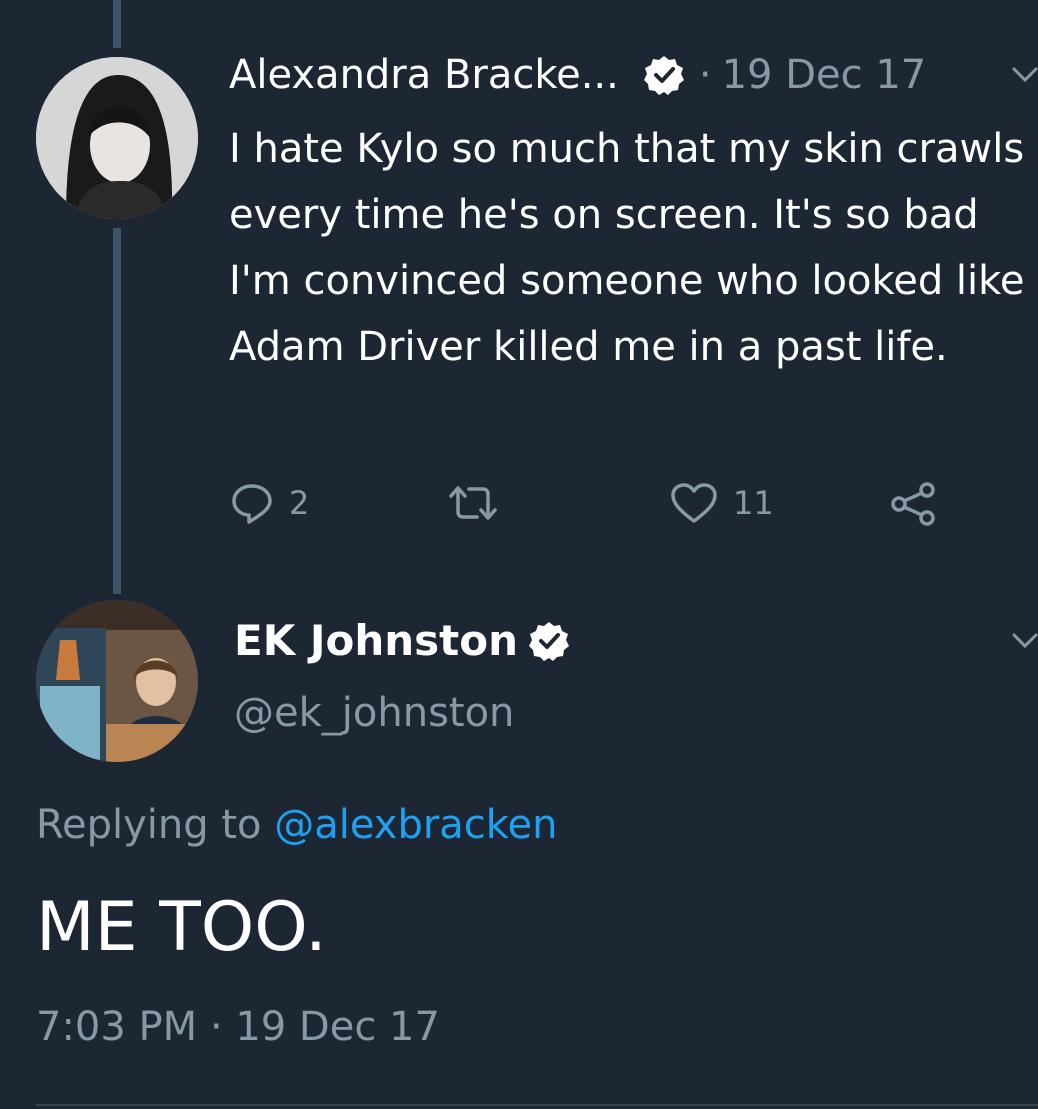 The height and width of the screenshot is (1109, 1038). I want to click on tweet-header: Alexandra Bracke... · 19 Dec 17, so click(577, 75).